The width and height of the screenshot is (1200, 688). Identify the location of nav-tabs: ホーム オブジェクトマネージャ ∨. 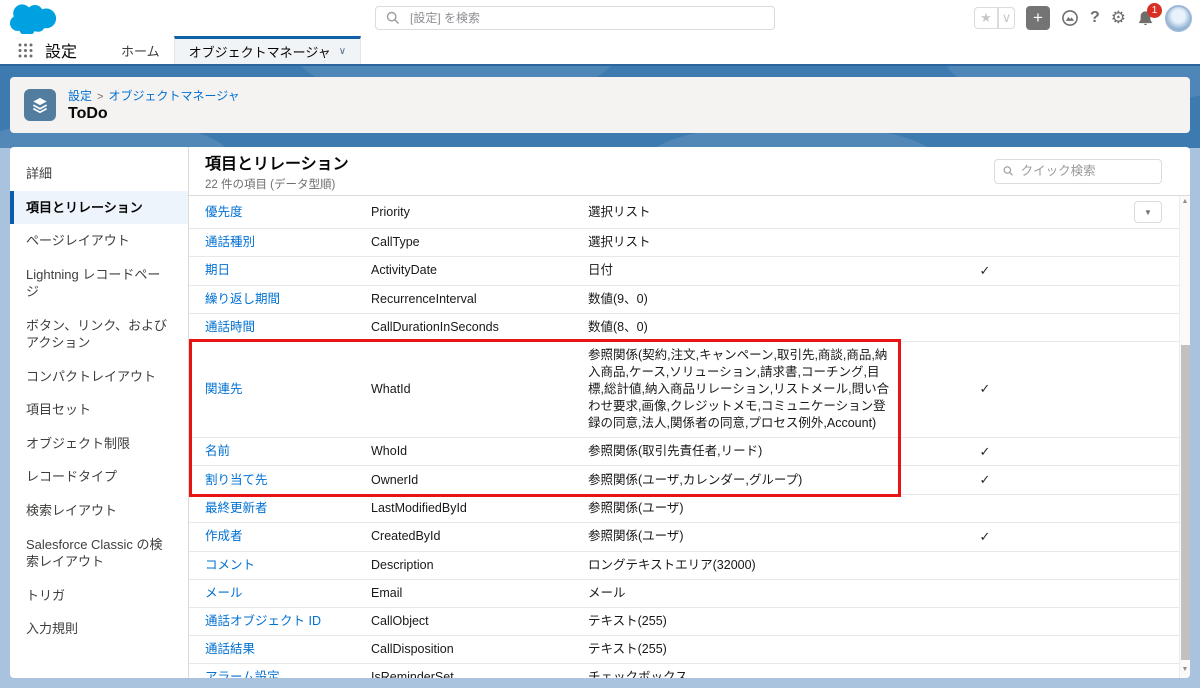
(234, 50).